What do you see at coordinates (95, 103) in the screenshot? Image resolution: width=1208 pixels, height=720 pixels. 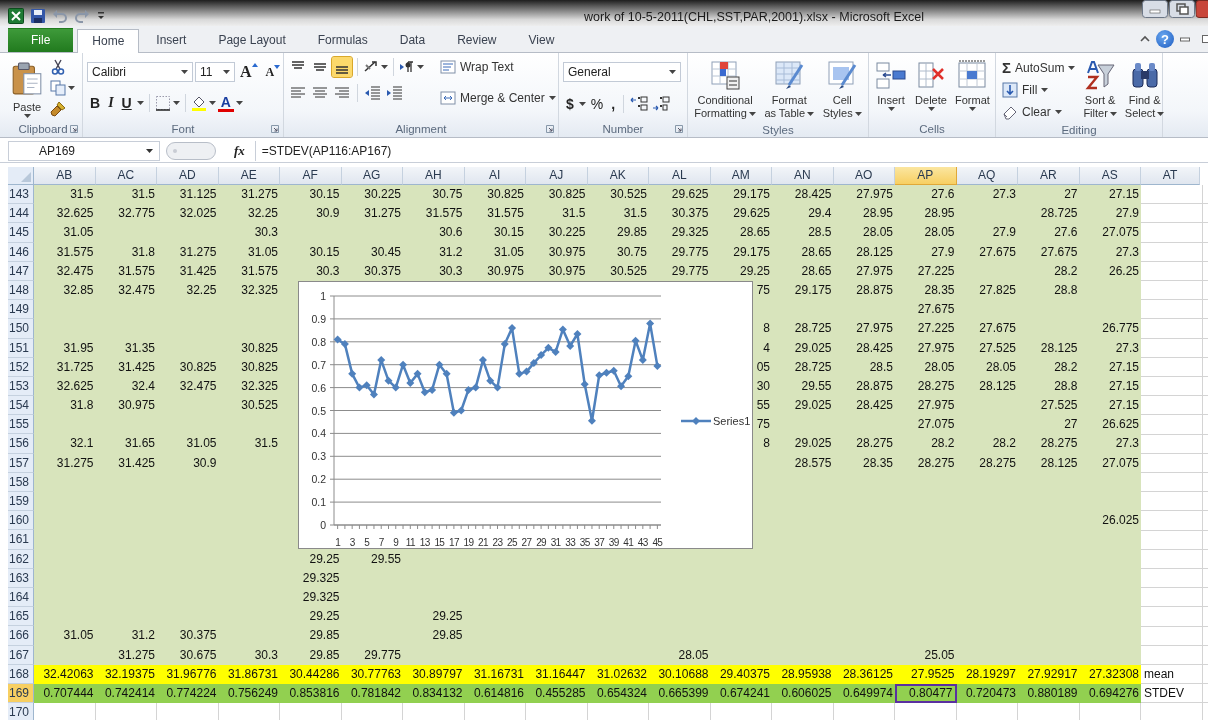 I see `bold-button: B` at bounding box center [95, 103].